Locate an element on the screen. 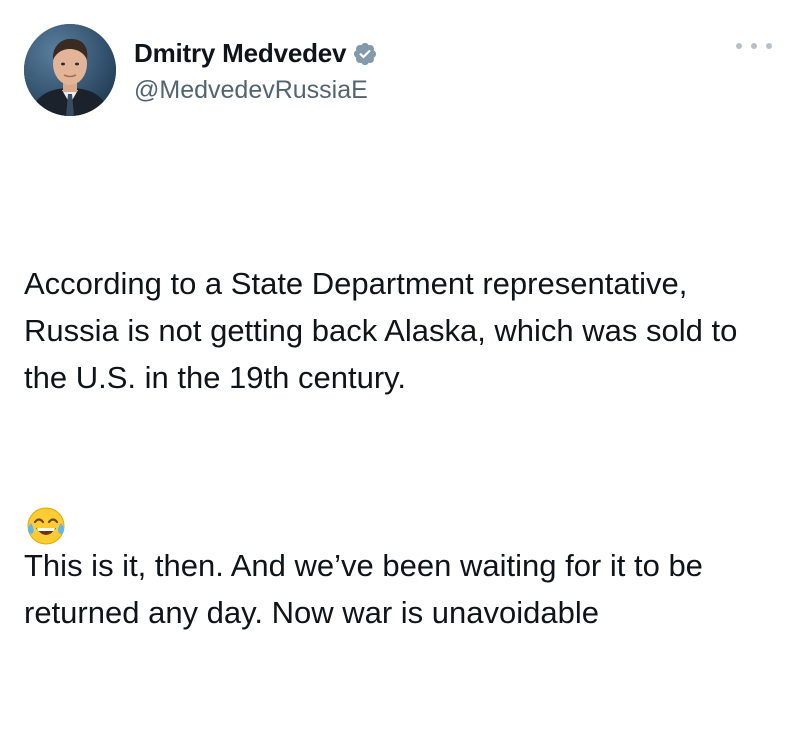 This screenshot has height=730, width=800. avatar-image is located at coordinates (70, 70).